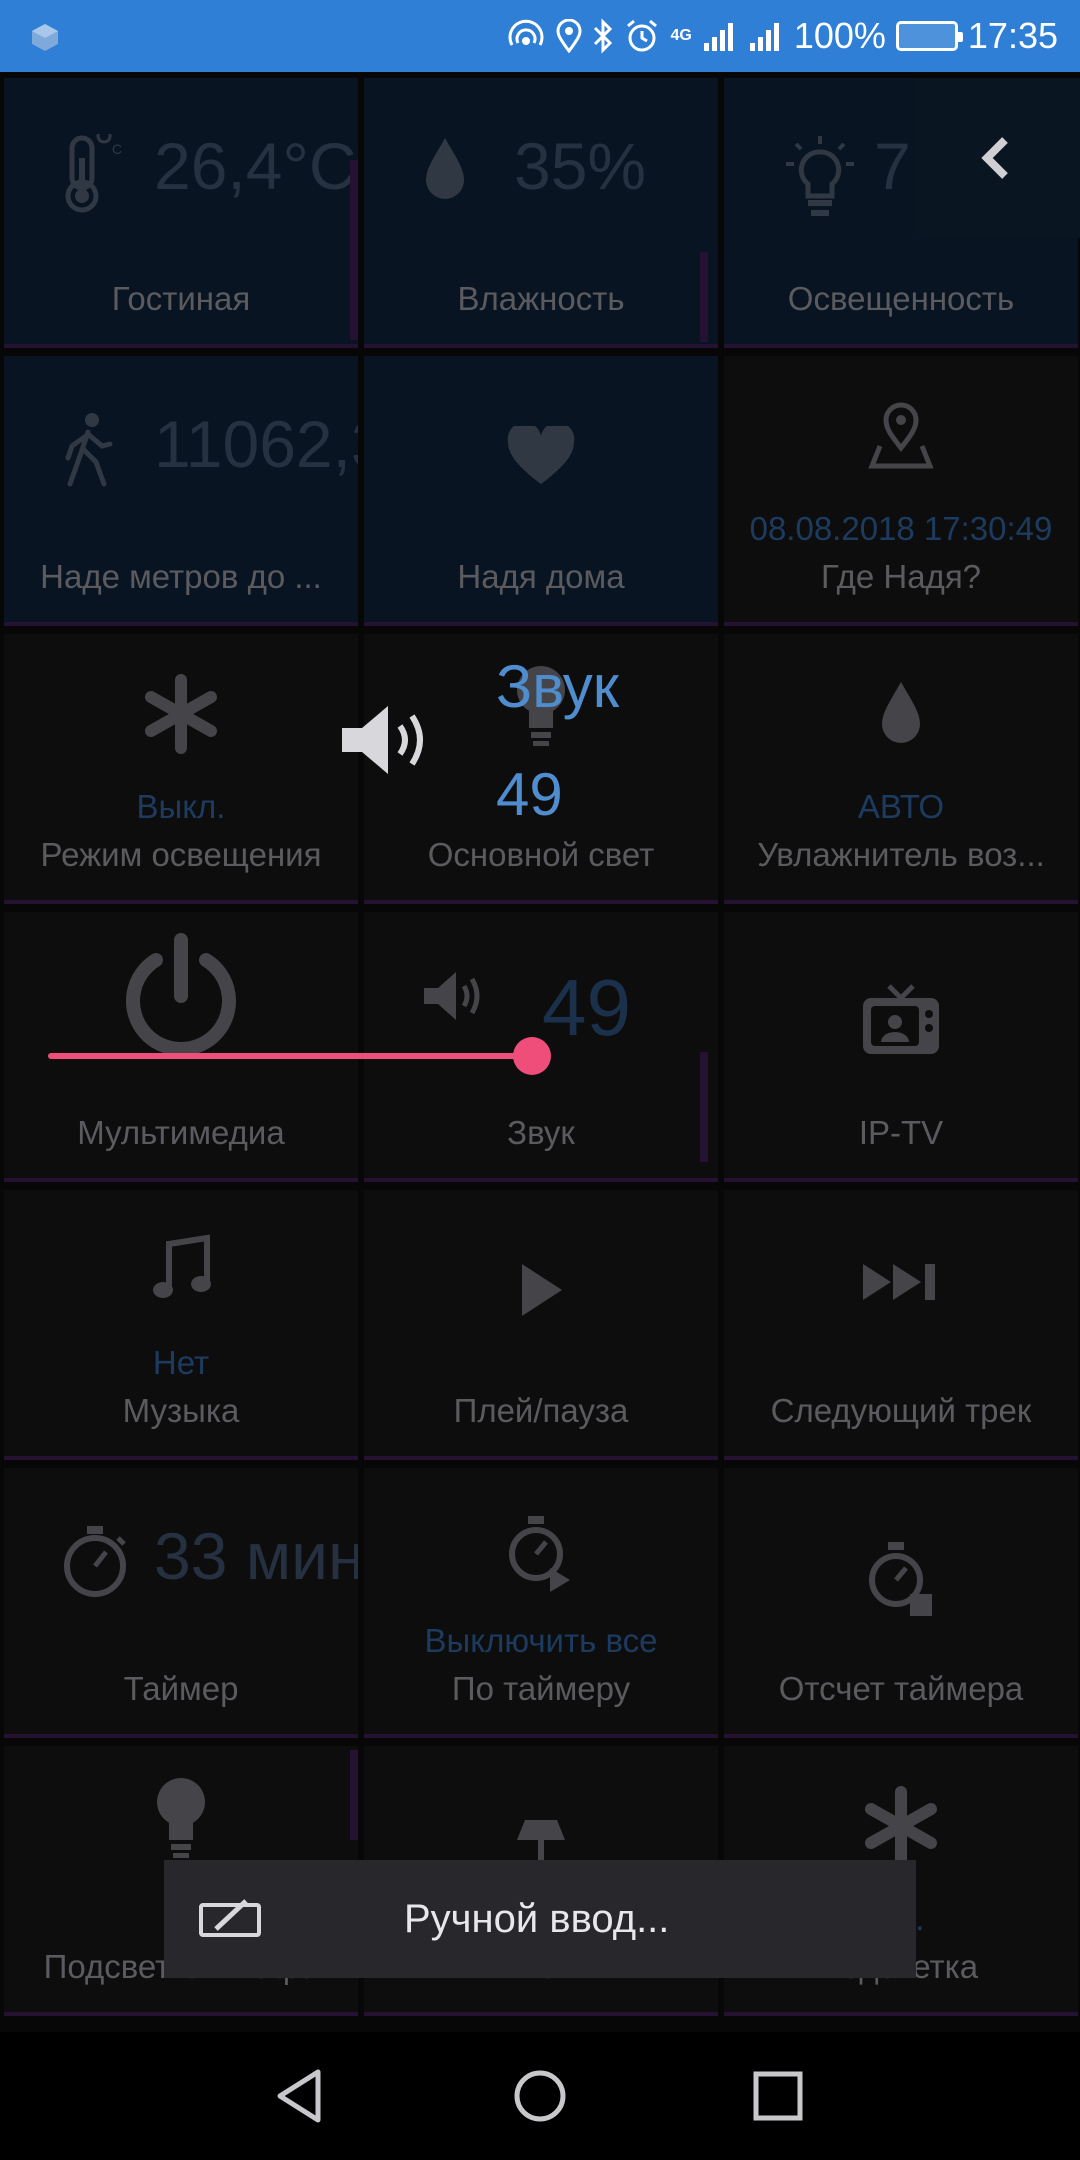 The width and height of the screenshot is (1080, 2160). I want to click on tile-gostinaya: C 26,4°C Гостиная, so click(181, 213).